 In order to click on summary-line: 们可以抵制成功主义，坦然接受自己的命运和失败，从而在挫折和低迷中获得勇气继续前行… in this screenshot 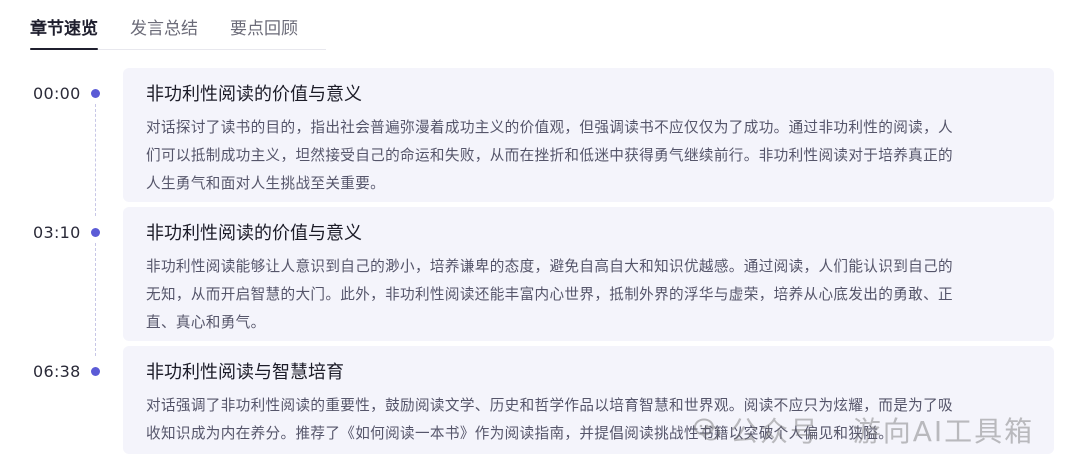, I will do `click(549, 155)`.